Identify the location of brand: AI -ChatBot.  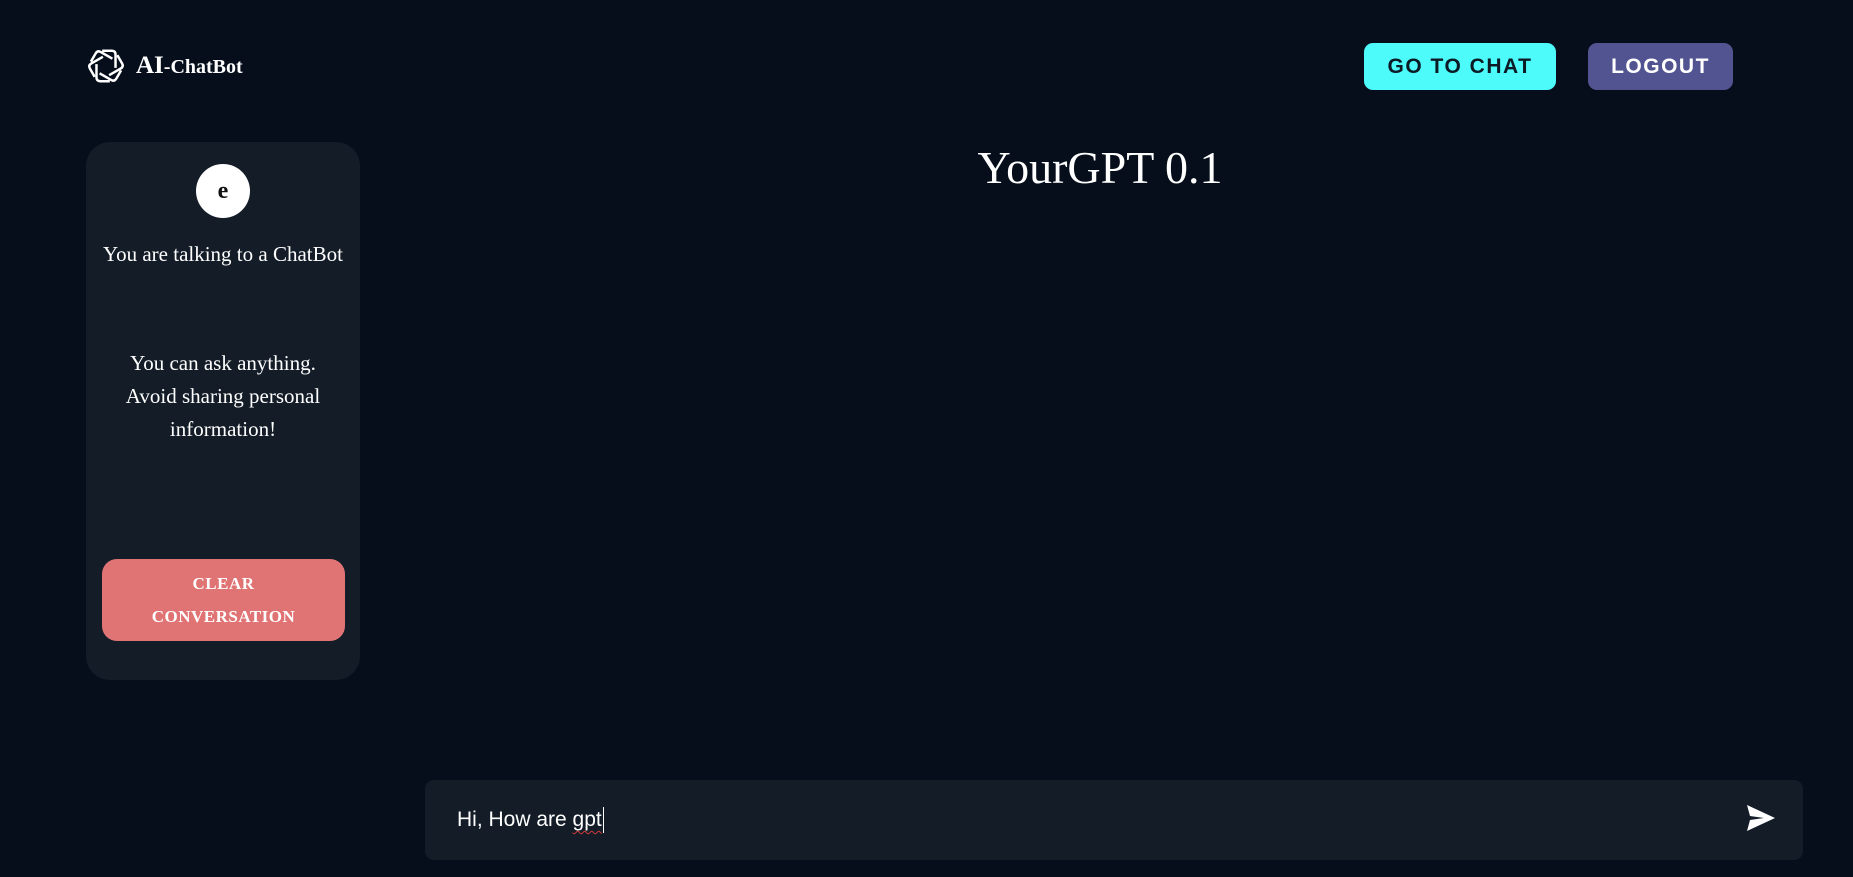
(164, 66).